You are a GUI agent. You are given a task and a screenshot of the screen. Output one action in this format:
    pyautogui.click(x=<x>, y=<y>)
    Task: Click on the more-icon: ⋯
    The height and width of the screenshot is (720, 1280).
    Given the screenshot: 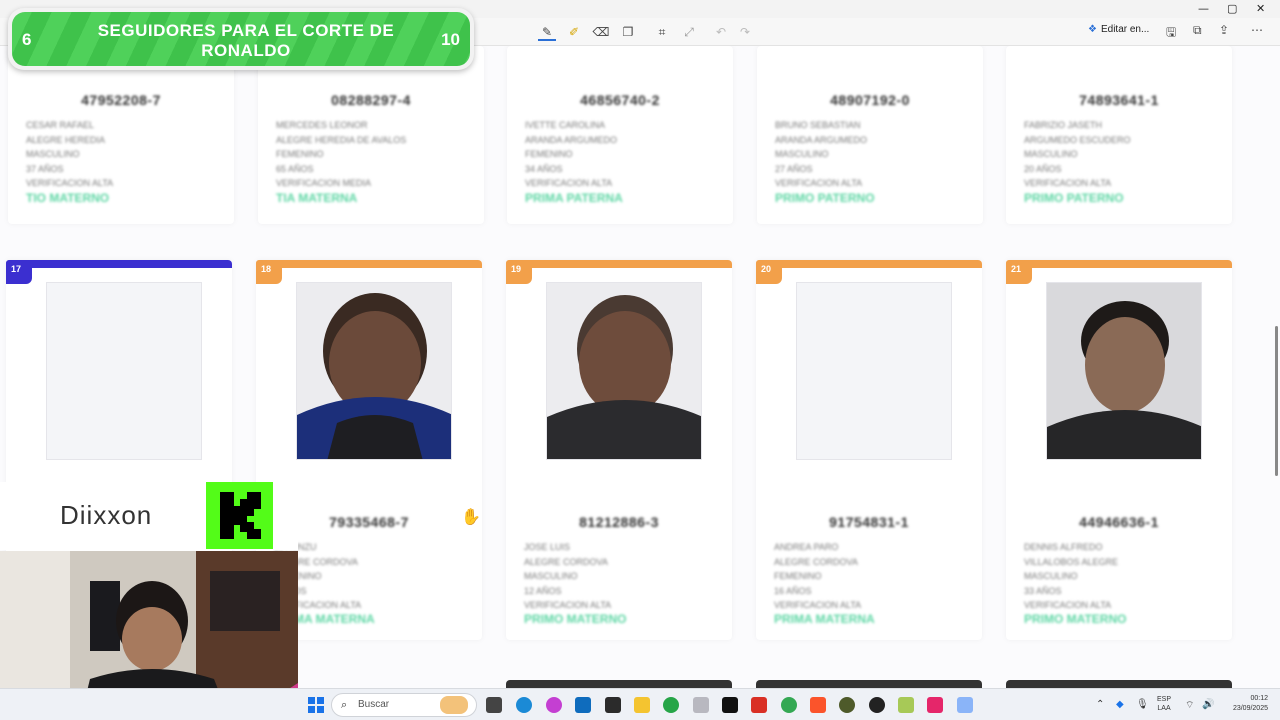 What is the action you would take?
    pyautogui.click(x=1257, y=30)
    